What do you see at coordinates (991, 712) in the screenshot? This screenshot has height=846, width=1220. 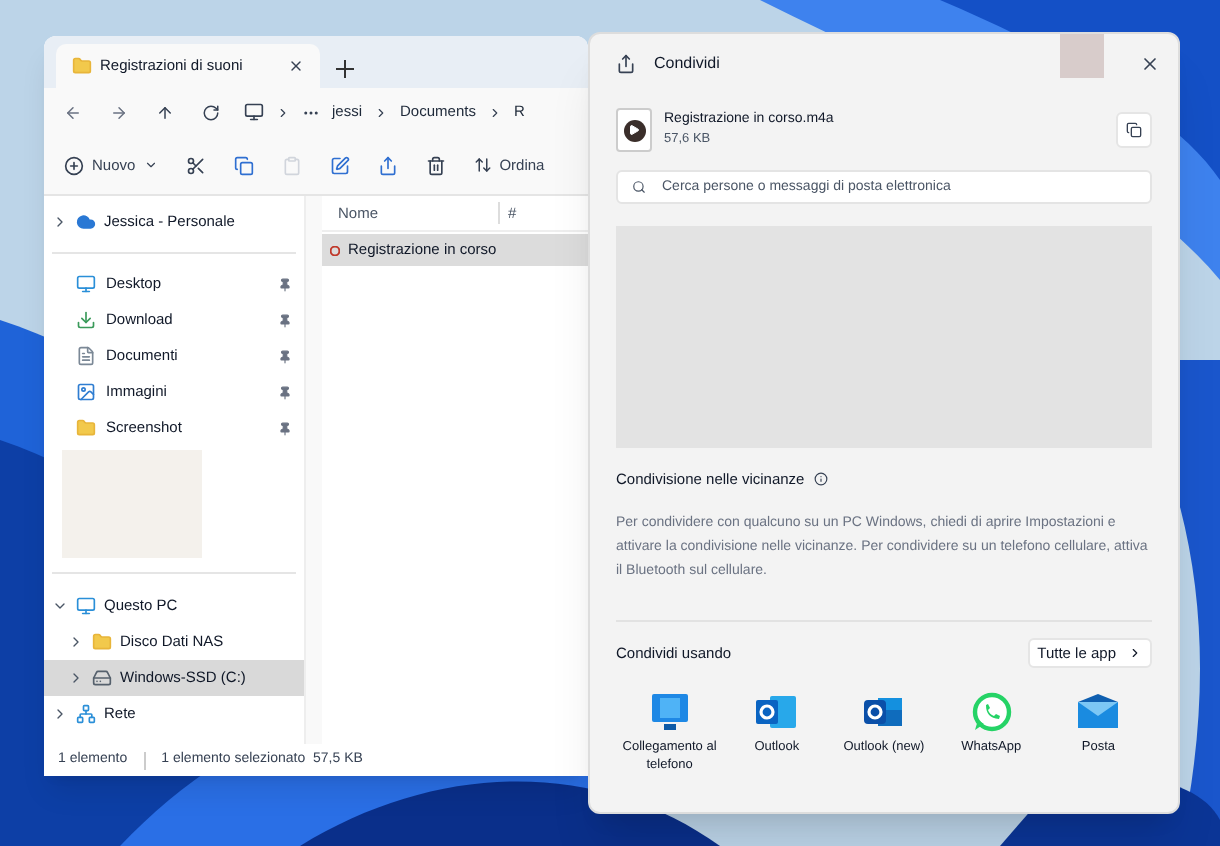 I see `whatsapp-icon` at bounding box center [991, 712].